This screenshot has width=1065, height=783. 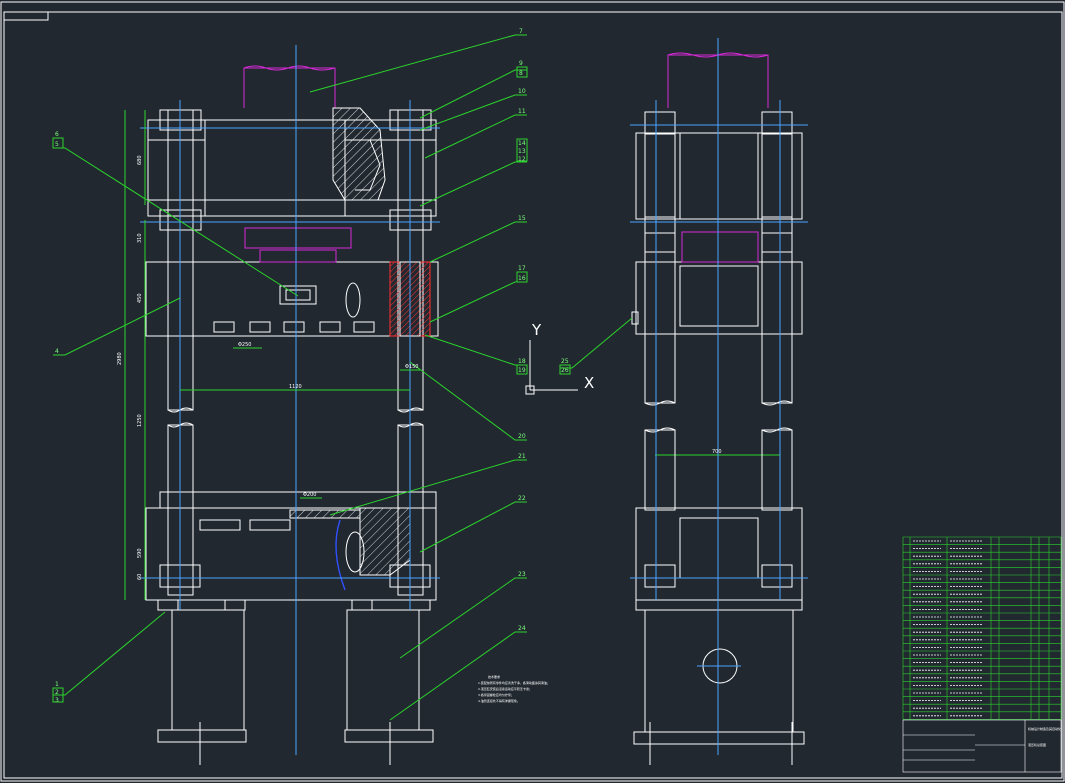 What do you see at coordinates (298, 295) in the screenshot?
I see `slide-window` at bounding box center [298, 295].